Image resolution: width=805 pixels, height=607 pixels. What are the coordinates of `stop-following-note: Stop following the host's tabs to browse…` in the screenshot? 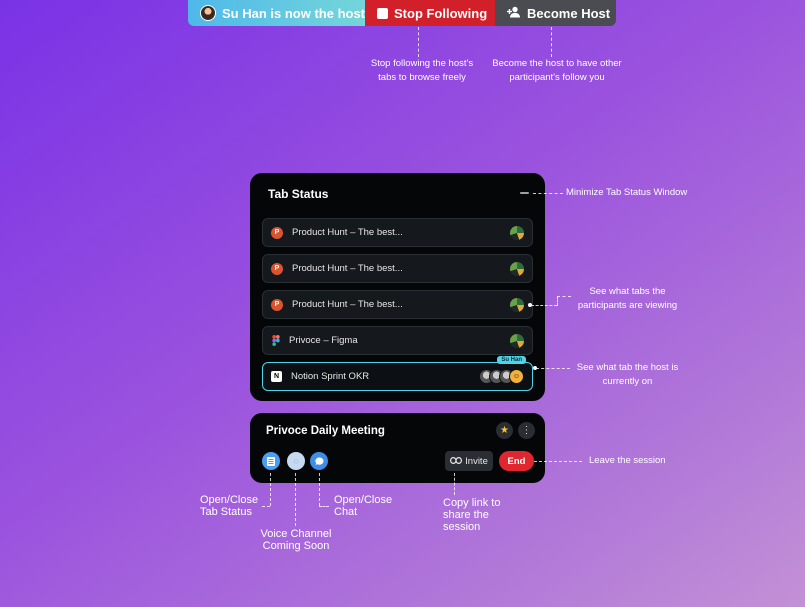 It's located at (422, 70).